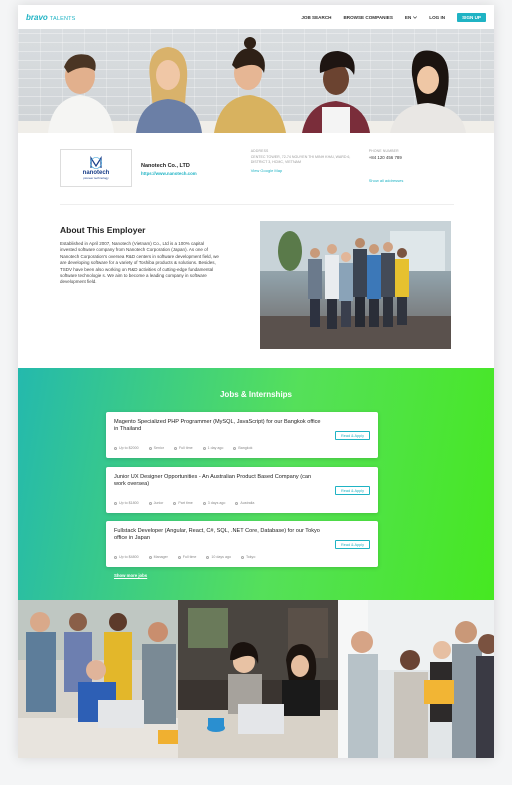 The height and width of the screenshot is (785, 512). What do you see at coordinates (471, 17) in the screenshot?
I see `signup-button: SIGN UP` at bounding box center [471, 17].